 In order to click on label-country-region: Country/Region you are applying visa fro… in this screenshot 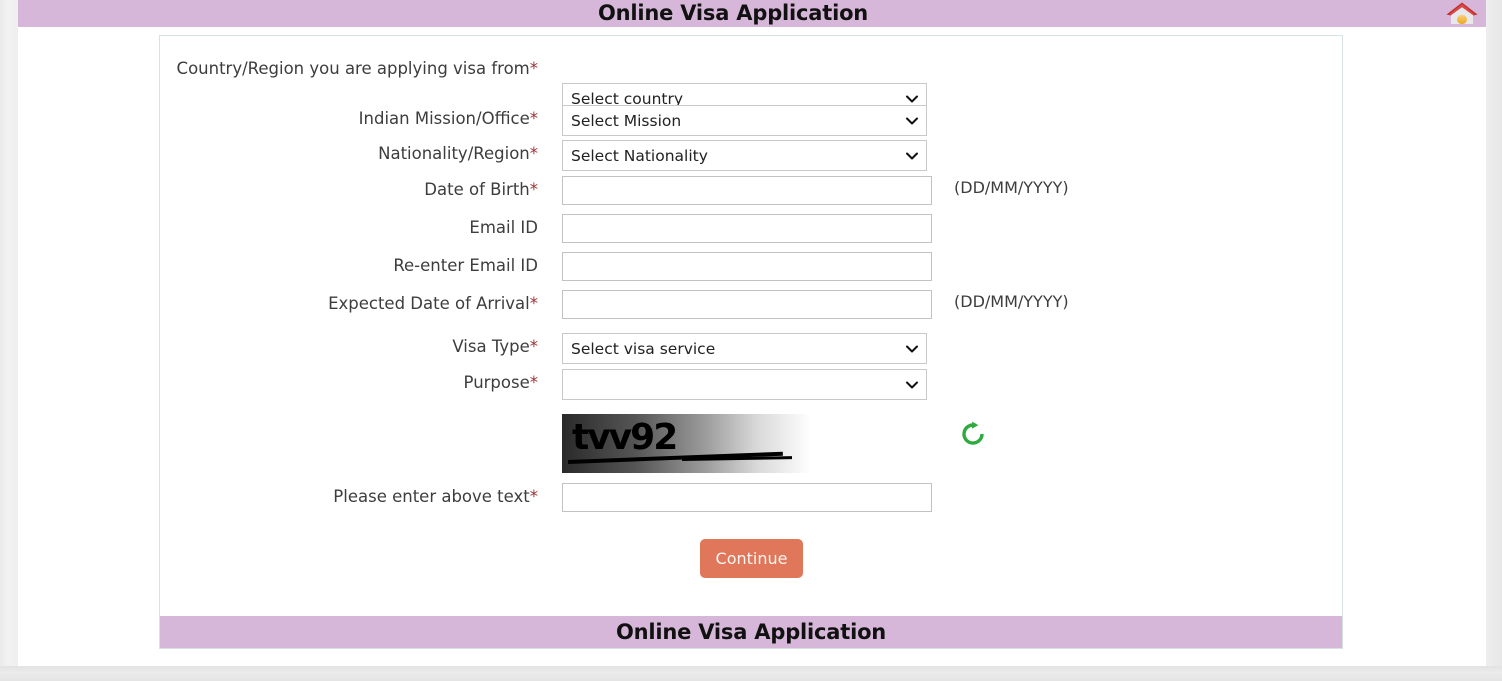, I will do `click(349, 69)`.